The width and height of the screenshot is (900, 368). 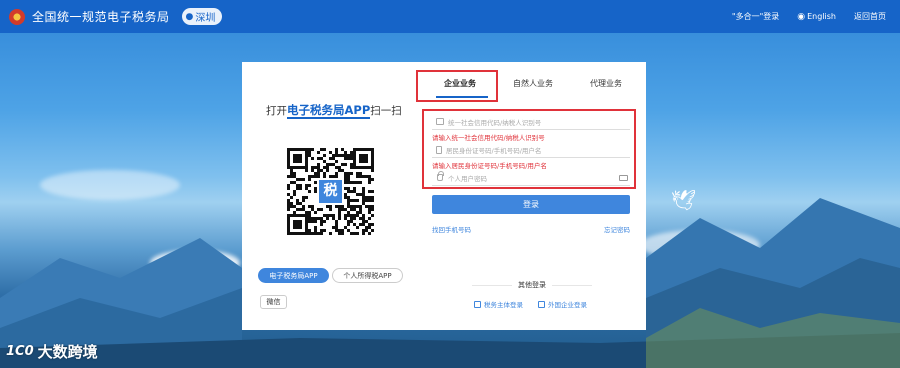 What do you see at coordinates (821, 16) in the screenshot?
I see `english-label: English` at bounding box center [821, 16].